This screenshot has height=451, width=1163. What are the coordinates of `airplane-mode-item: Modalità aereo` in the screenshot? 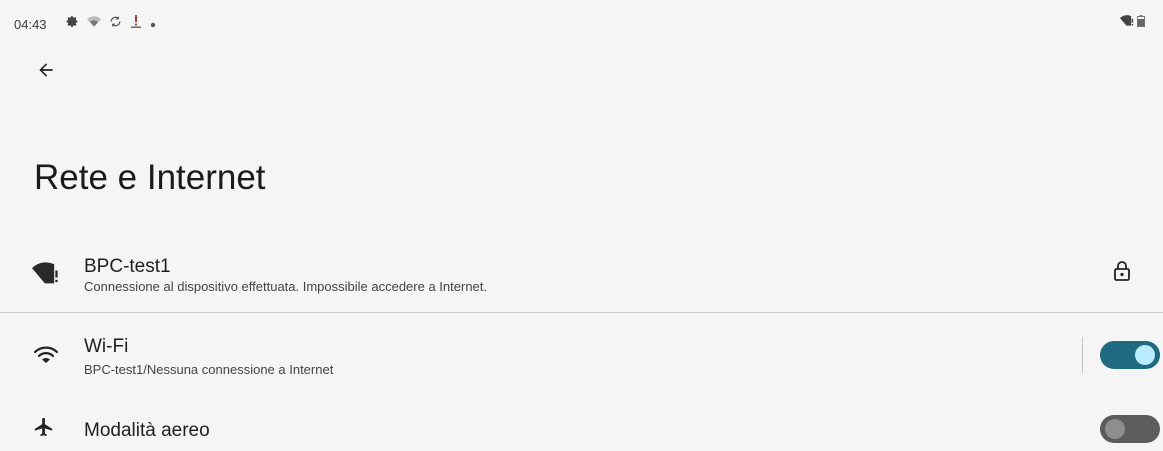 It's located at (581, 427).